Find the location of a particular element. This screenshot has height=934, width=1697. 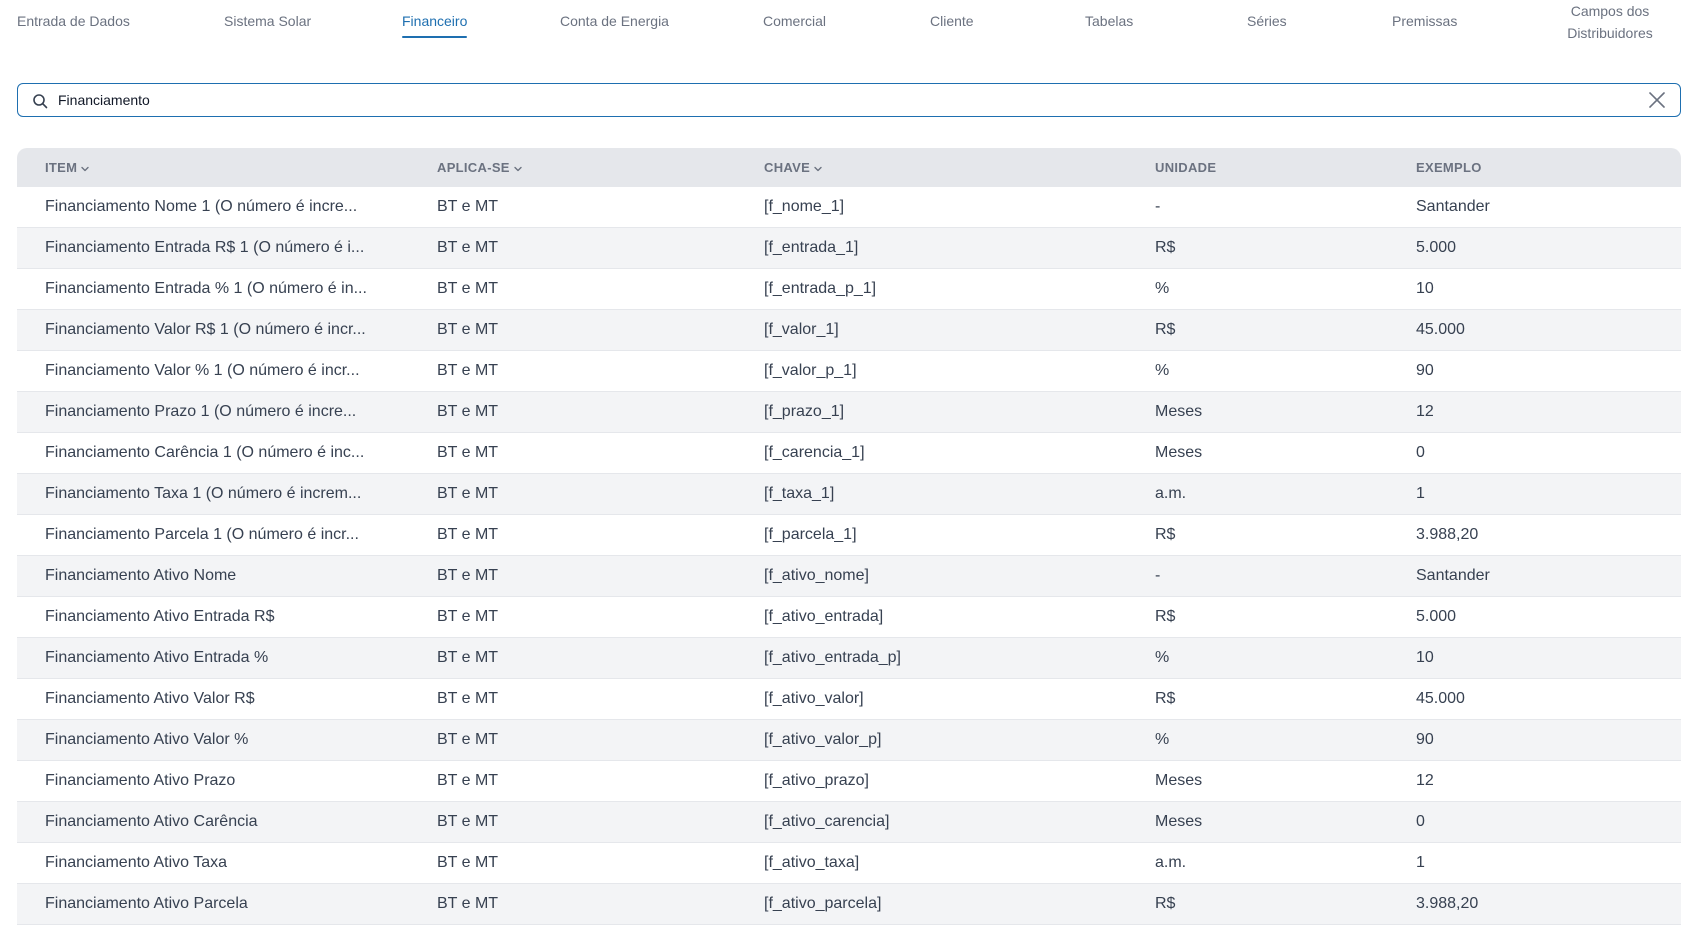

search-box is located at coordinates (849, 100).